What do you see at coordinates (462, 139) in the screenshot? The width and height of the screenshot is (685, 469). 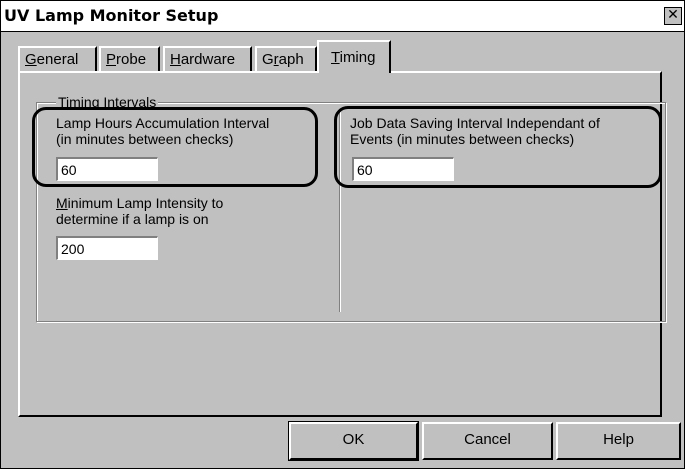 I see `job-data-label-line2: Events (in minutes between checks)` at bounding box center [462, 139].